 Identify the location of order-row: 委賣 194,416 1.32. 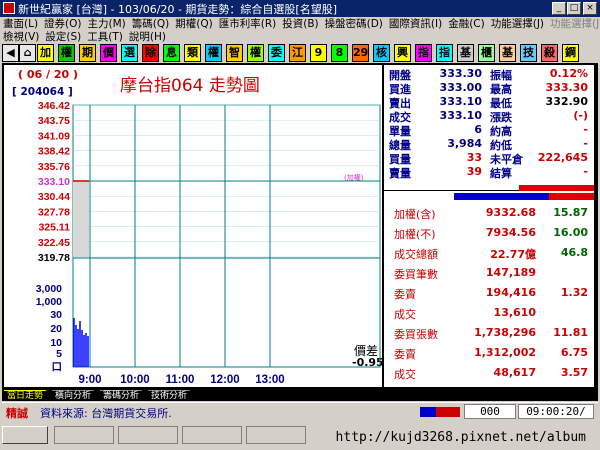
(489, 293).